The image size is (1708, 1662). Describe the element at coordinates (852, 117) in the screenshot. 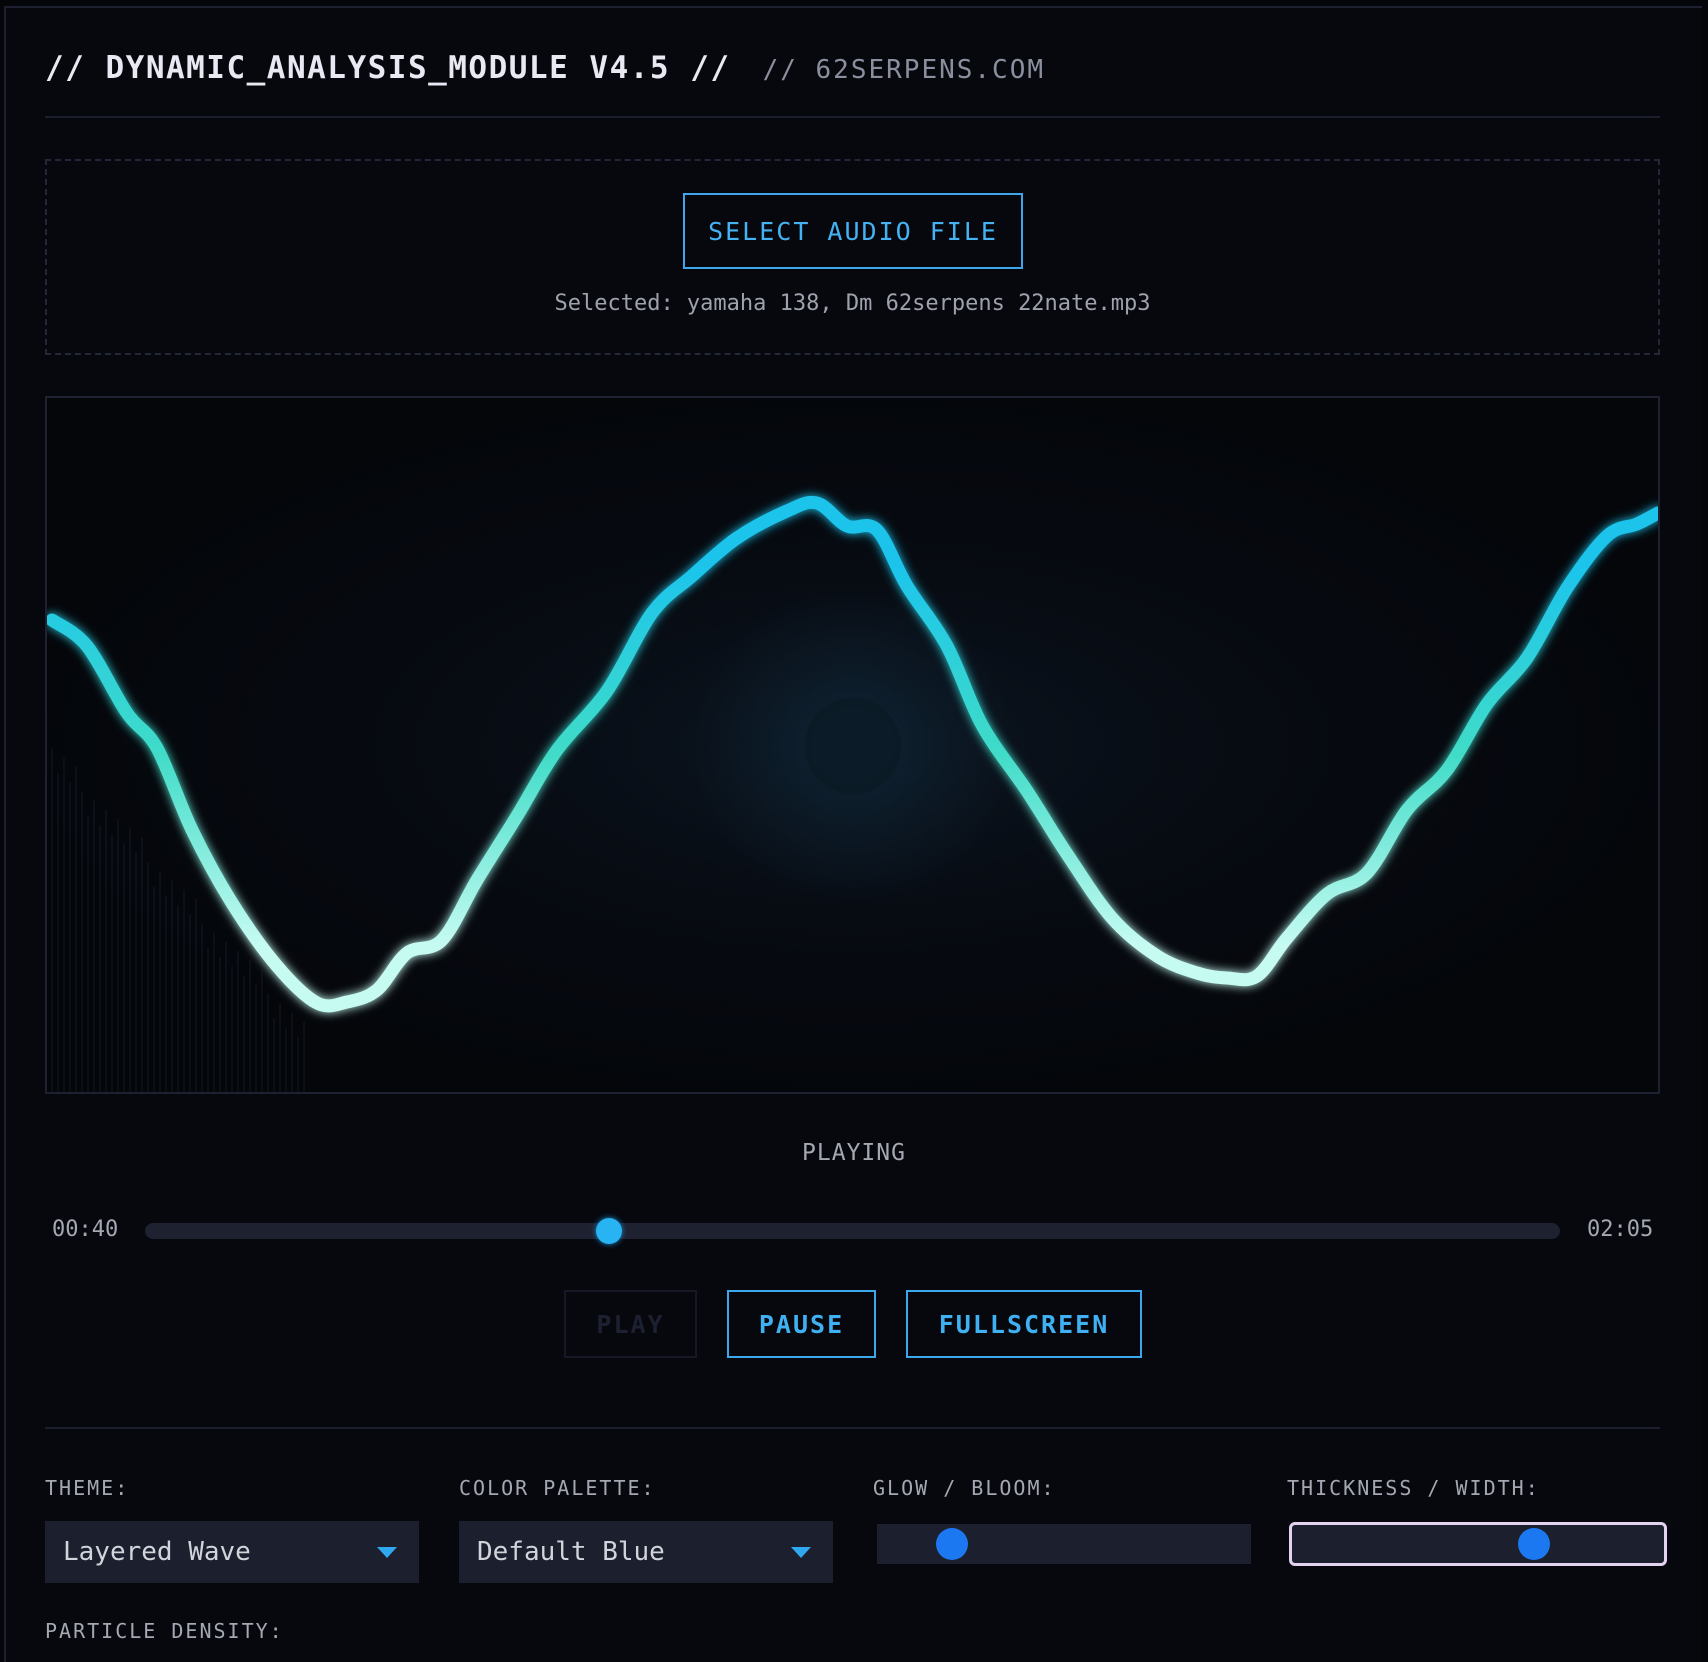

I see `header-divider` at that location.